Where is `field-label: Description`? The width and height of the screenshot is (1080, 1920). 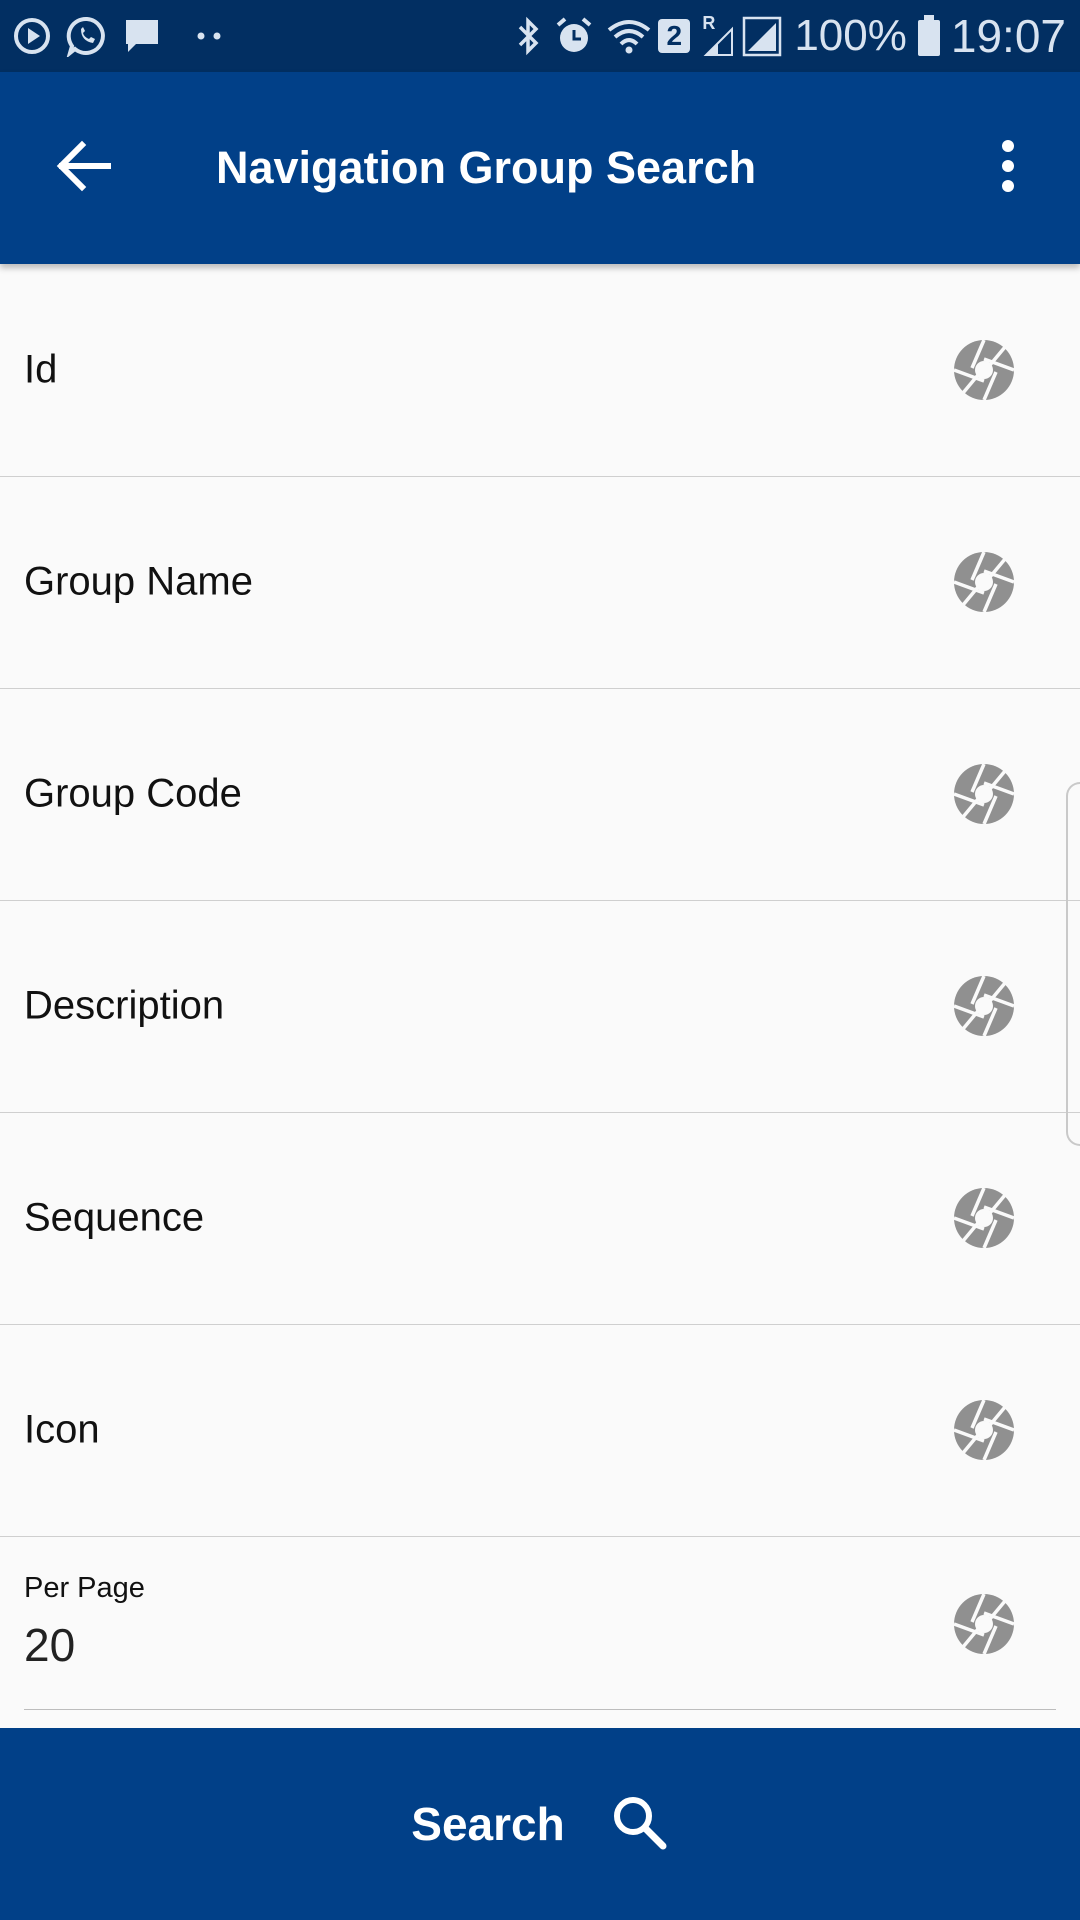
field-label: Description is located at coordinates (124, 1005).